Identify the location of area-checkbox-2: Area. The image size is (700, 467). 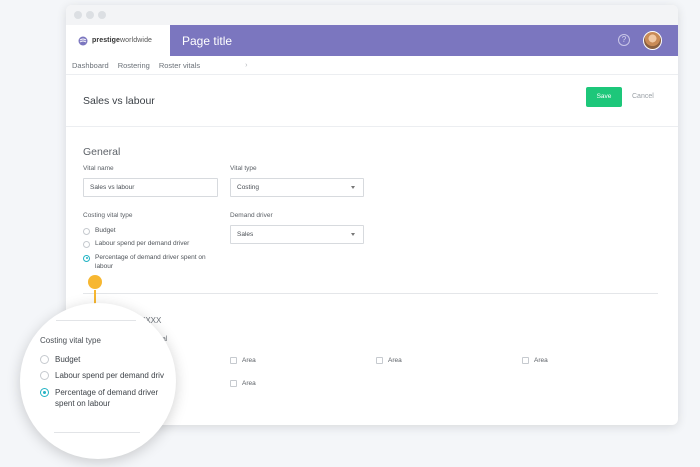
(389, 360).